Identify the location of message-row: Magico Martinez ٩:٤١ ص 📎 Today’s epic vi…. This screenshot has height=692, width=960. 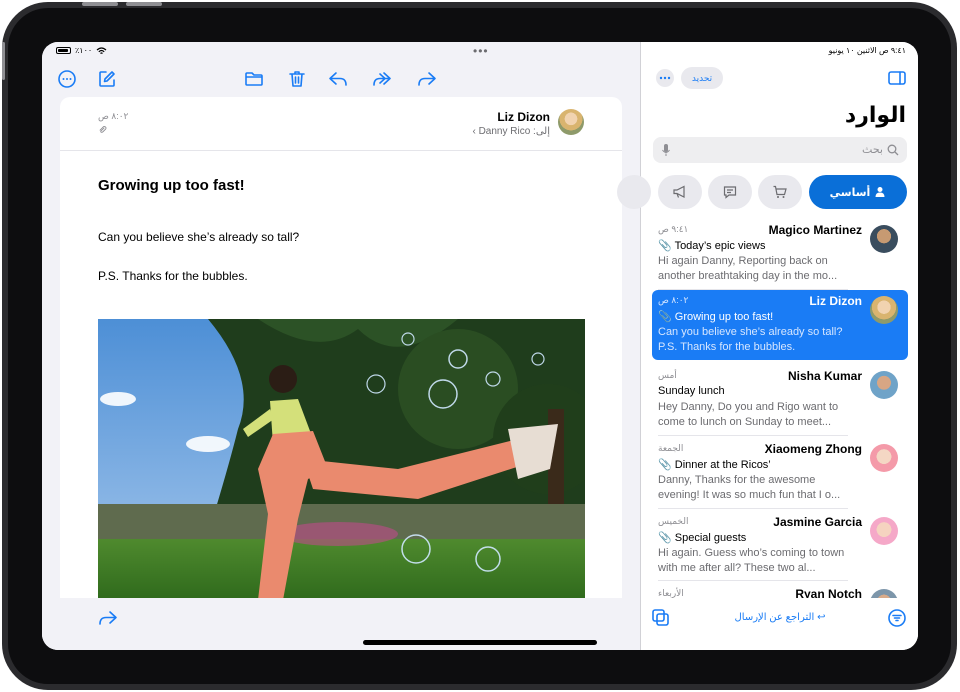
(780, 254).